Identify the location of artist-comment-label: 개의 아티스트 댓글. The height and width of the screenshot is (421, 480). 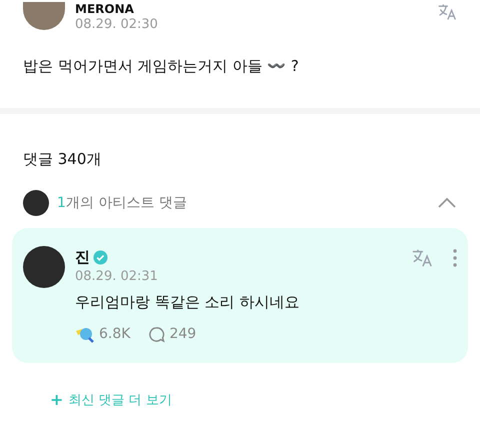
(126, 203).